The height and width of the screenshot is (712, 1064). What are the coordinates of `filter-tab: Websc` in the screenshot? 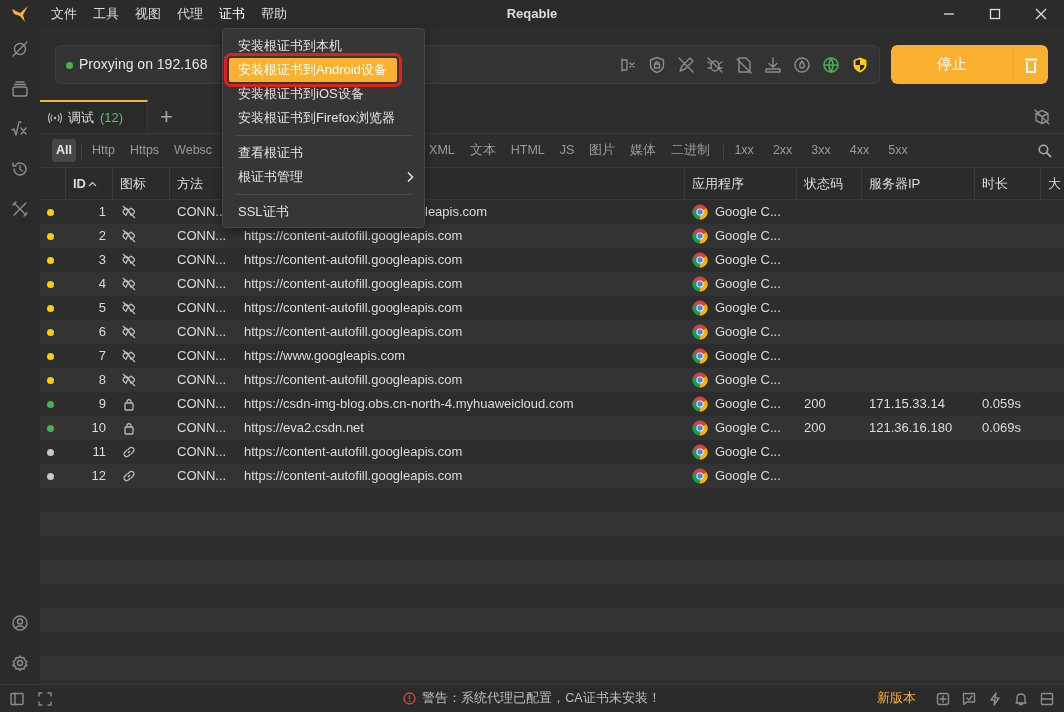 It's located at (193, 150).